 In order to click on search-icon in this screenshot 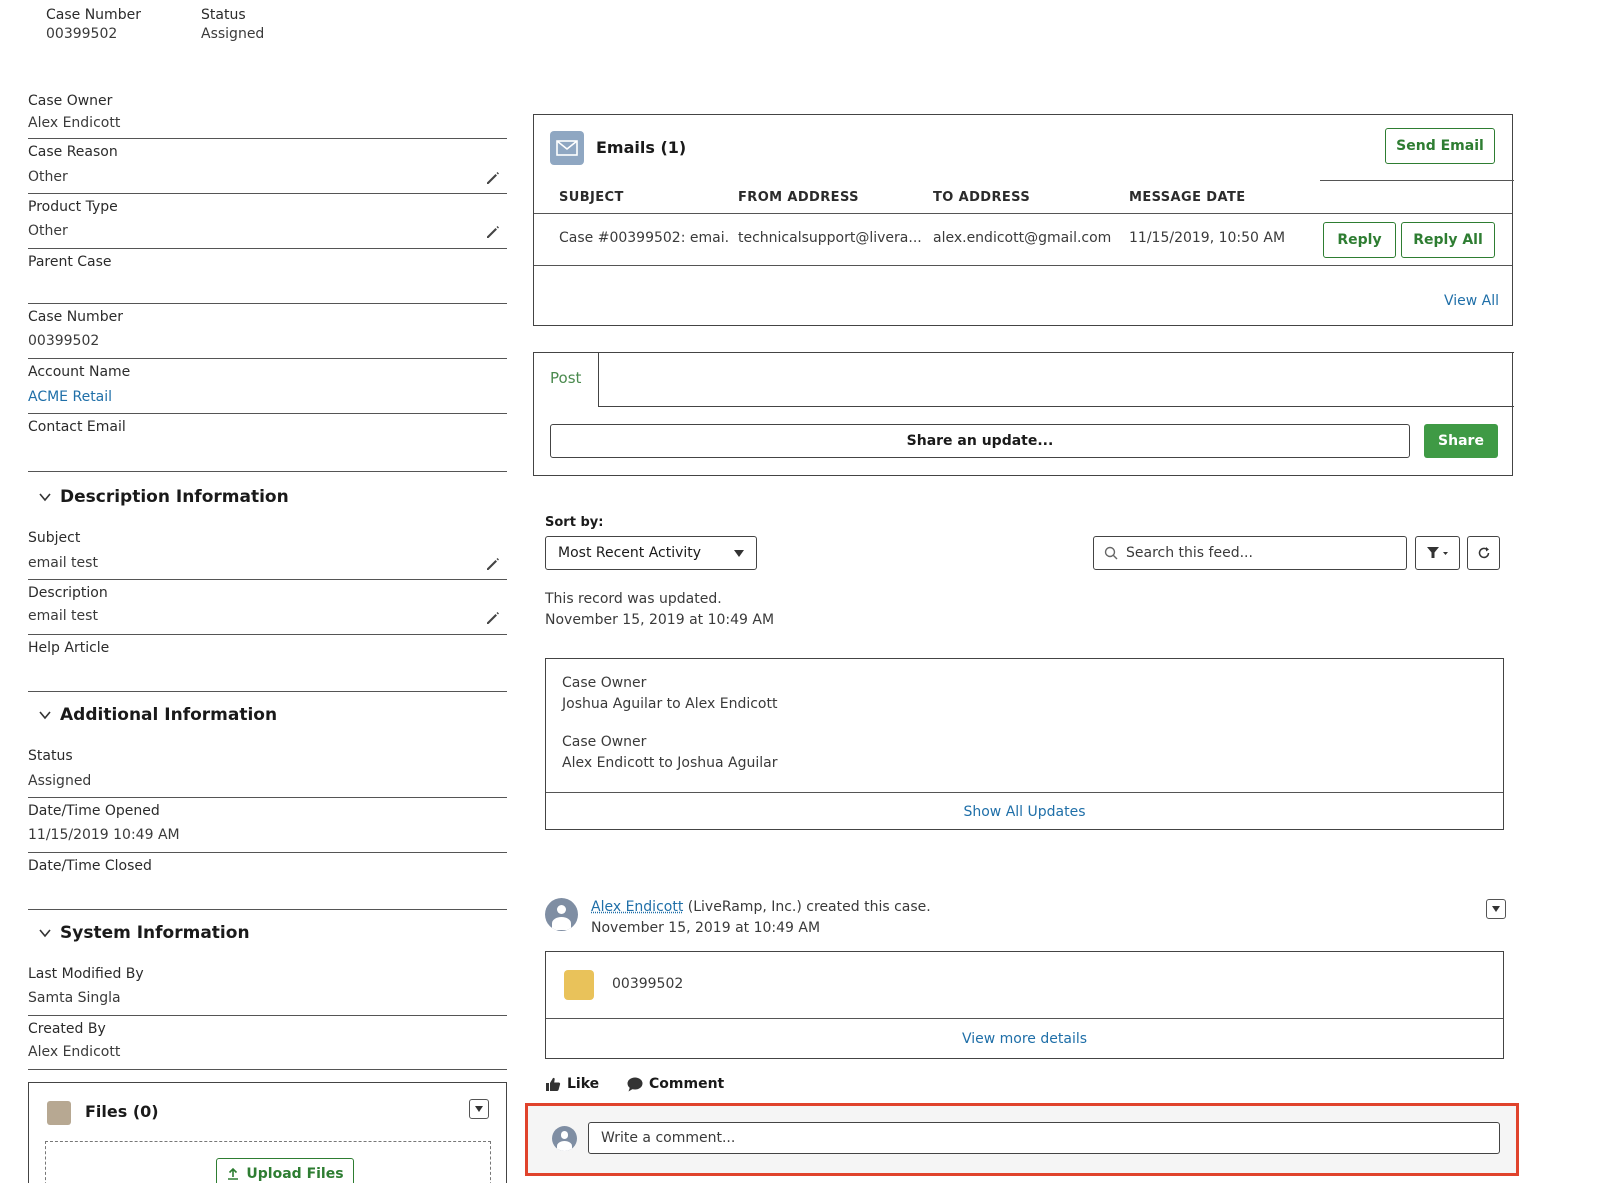, I will do `click(1111, 553)`.